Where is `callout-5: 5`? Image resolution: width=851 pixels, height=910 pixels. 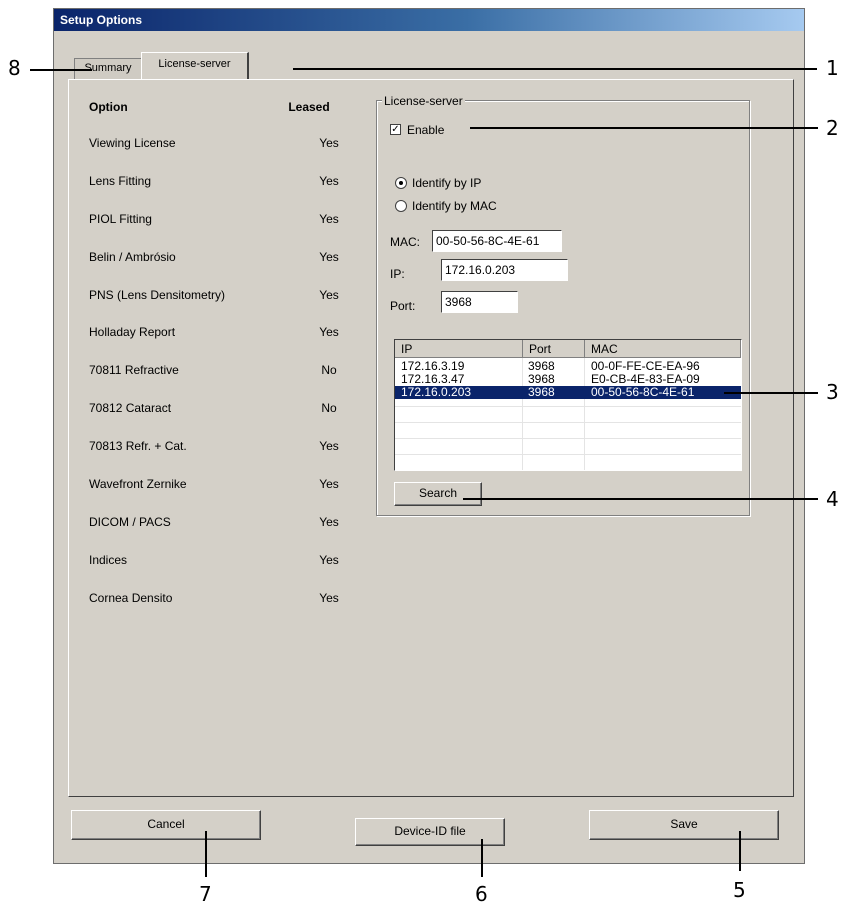 callout-5: 5 is located at coordinates (739, 890).